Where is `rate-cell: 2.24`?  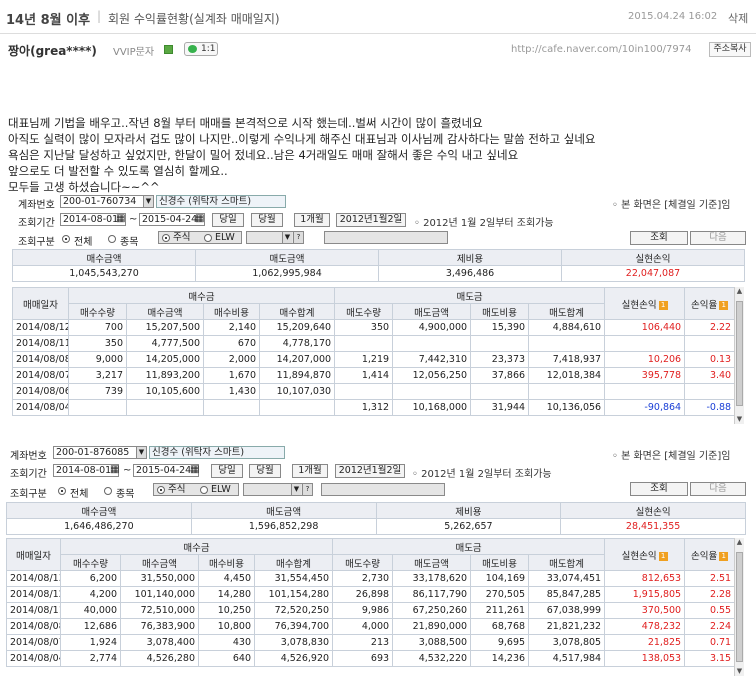
rate-cell: 2.24 is located at coordinates (710, 626).